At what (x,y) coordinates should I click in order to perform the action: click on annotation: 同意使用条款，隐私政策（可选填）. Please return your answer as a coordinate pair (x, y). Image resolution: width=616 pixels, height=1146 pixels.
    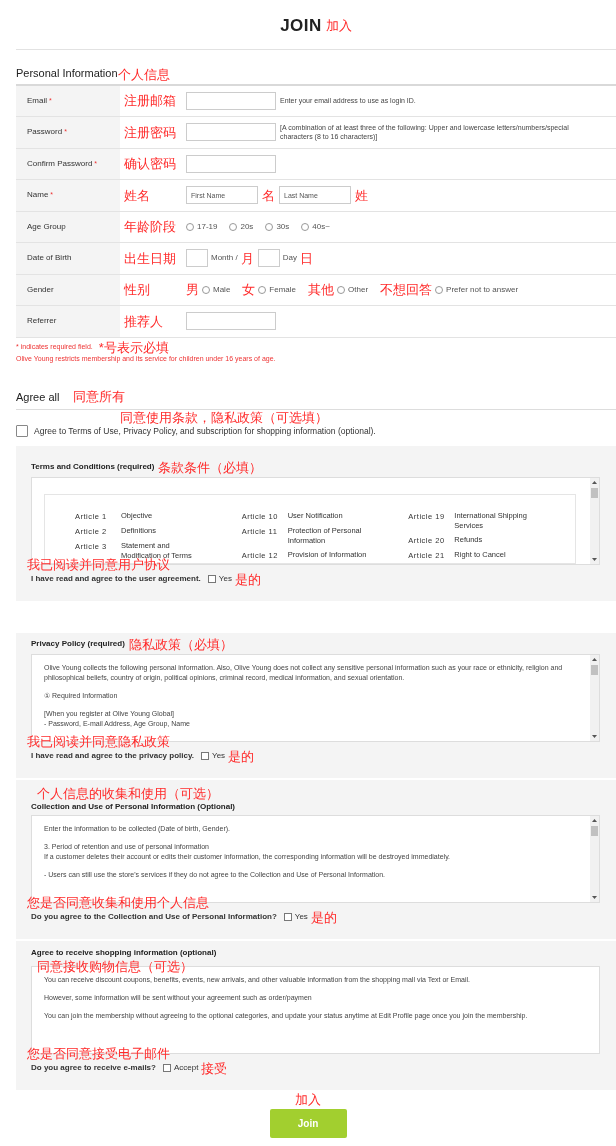
    Looking at the image, I should click on (224, 417).